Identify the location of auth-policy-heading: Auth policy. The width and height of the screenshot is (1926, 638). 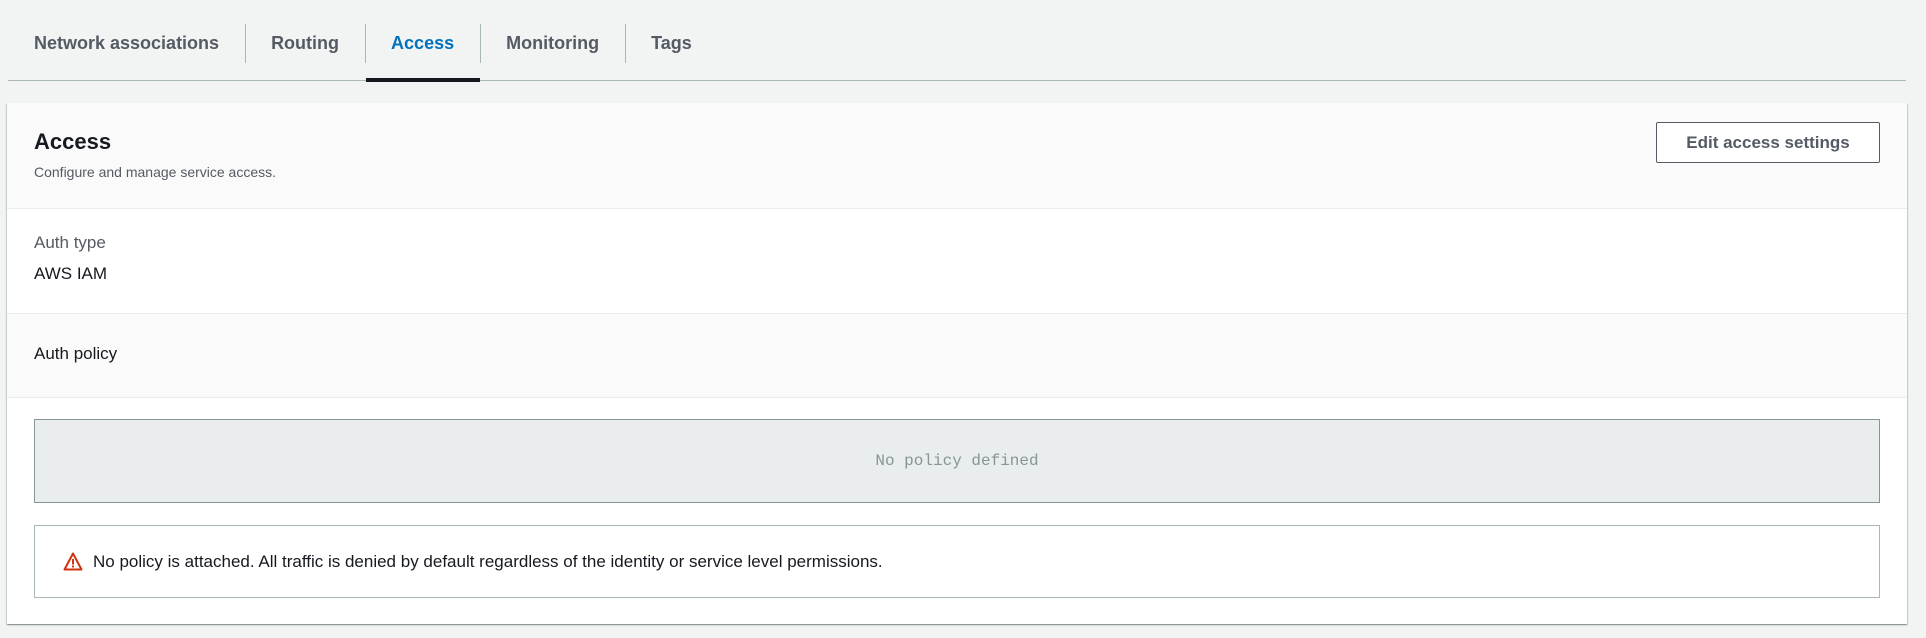
(957, 356).